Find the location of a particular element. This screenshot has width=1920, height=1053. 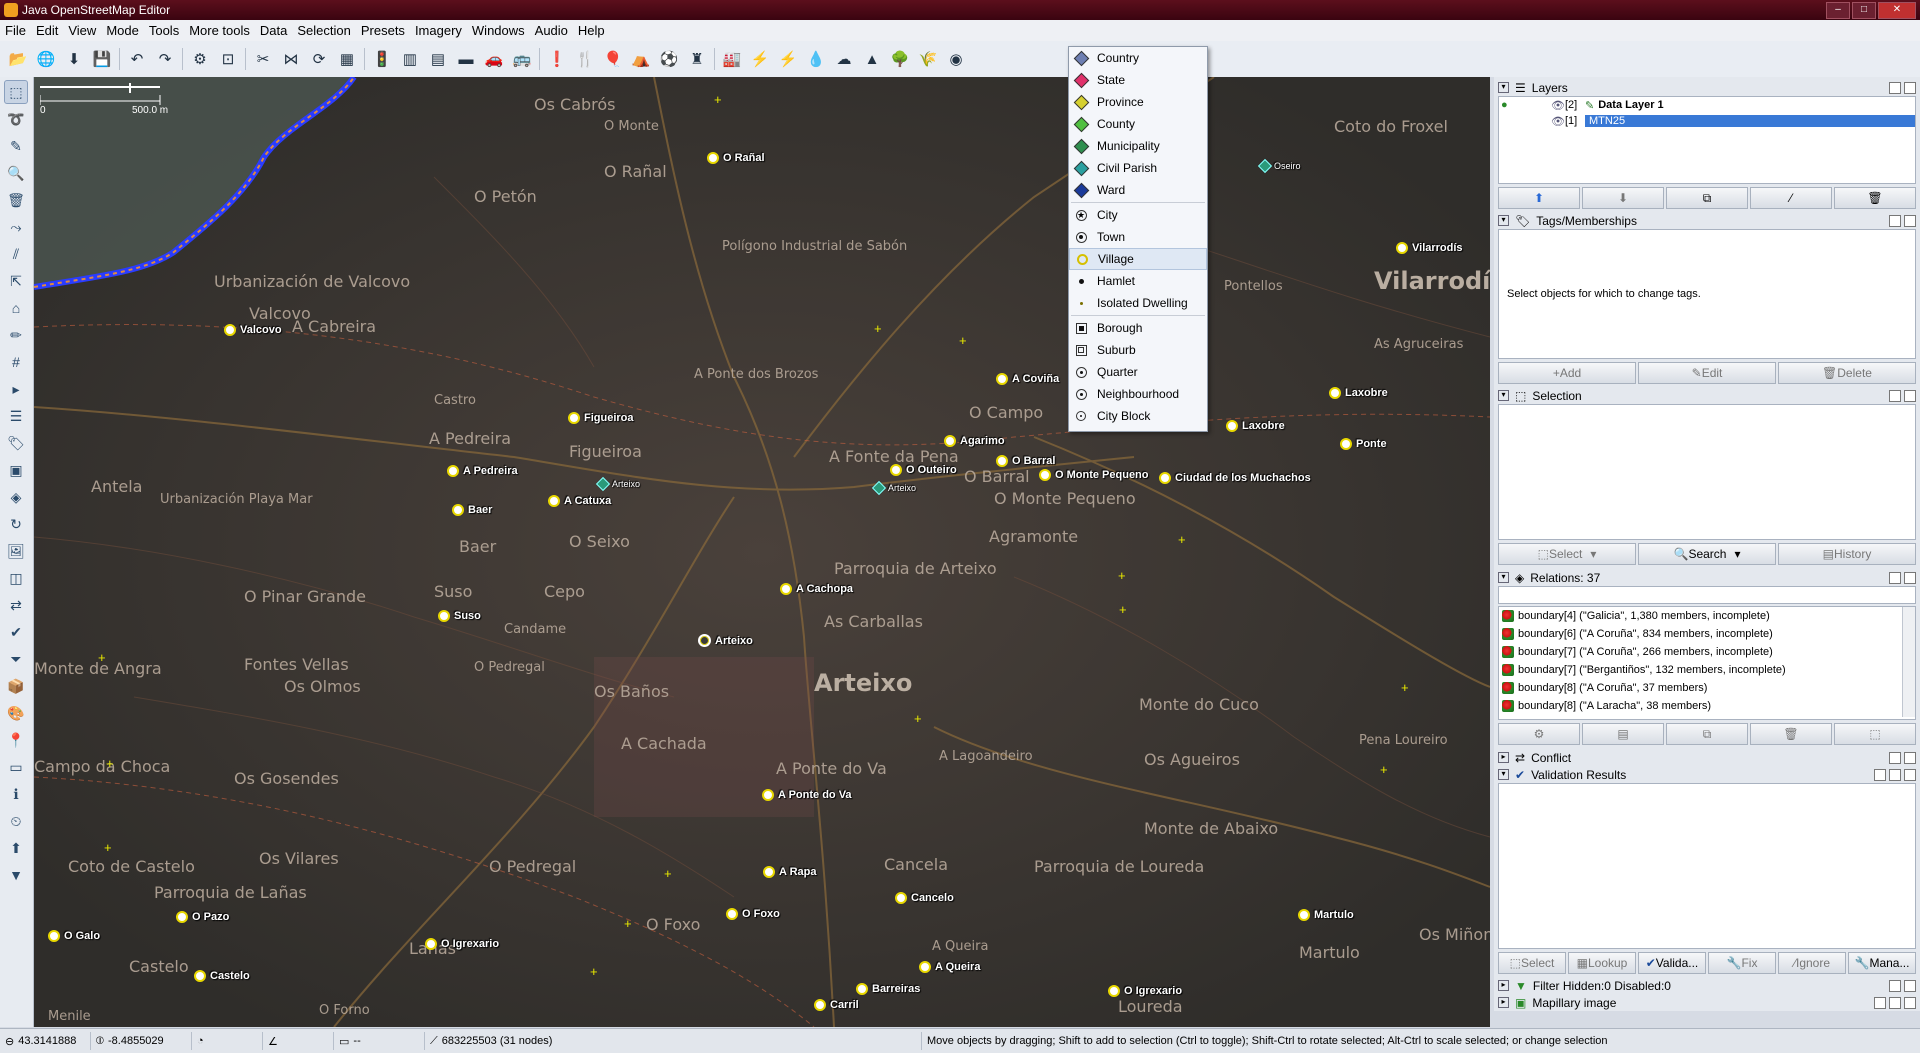

place-node: A Rapa is located at coordinates (790, 872).